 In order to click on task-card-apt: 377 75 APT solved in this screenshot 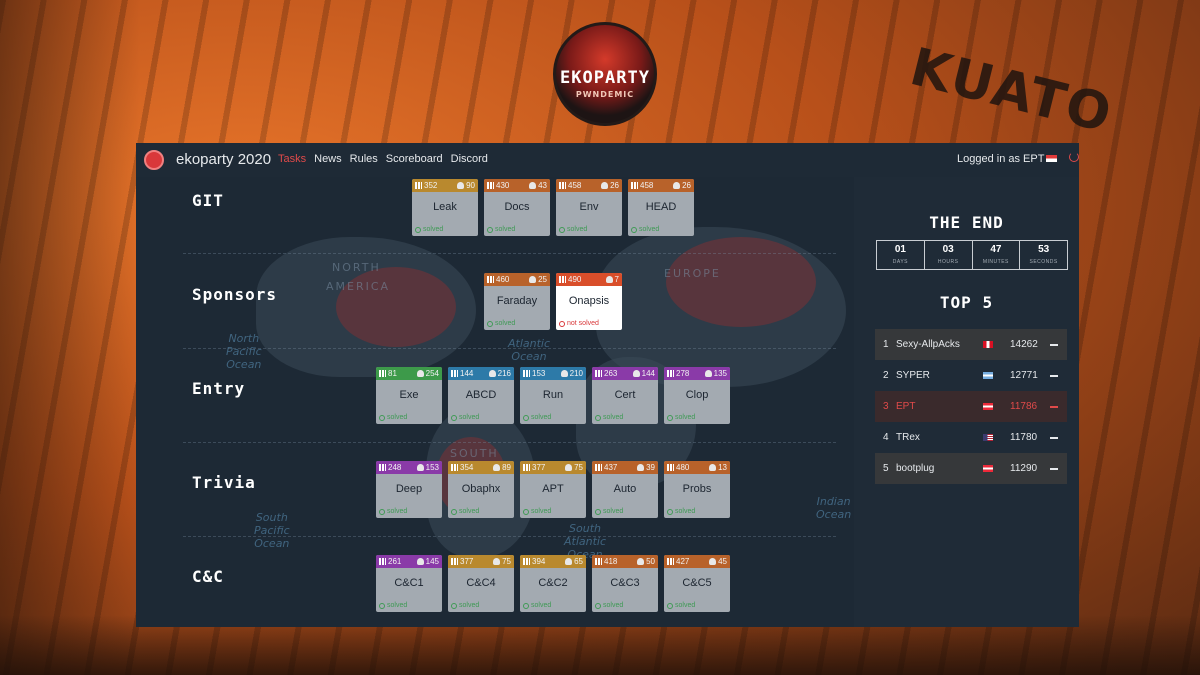, I will do `click(553, 489)`.